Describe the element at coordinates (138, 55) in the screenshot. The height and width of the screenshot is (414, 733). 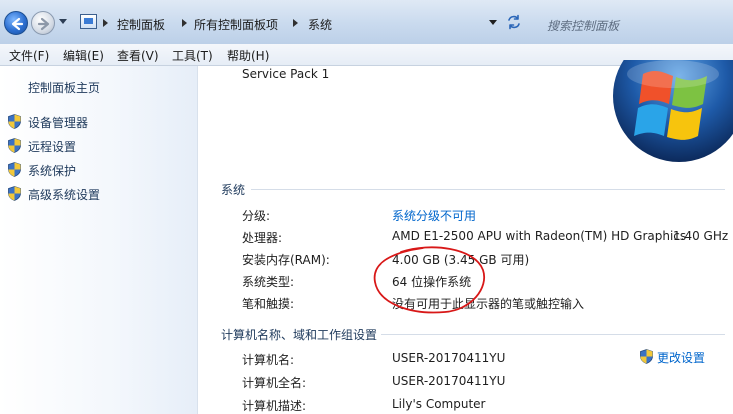
I see `menu-view: 查看(V)` at that location.